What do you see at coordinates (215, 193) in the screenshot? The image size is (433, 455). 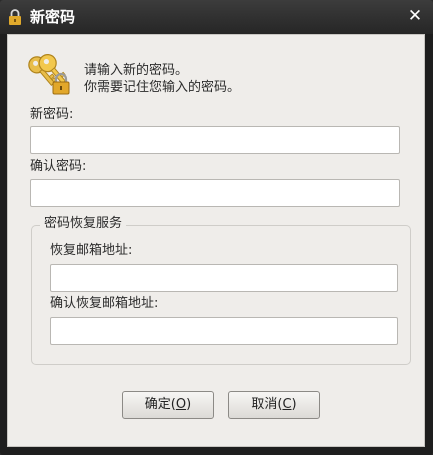 I see `confirm-password-field` at bounding box center [215, 193].